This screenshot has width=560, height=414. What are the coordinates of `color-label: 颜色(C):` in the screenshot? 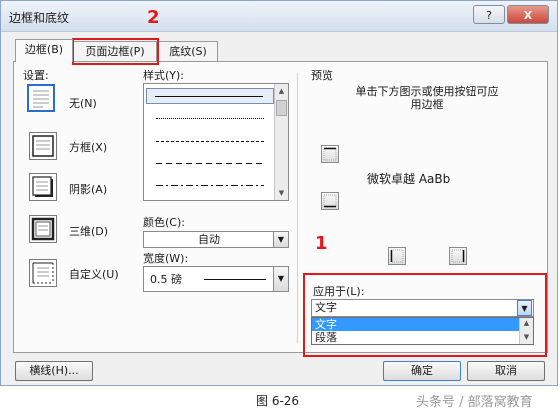 It's located at (164, 222).